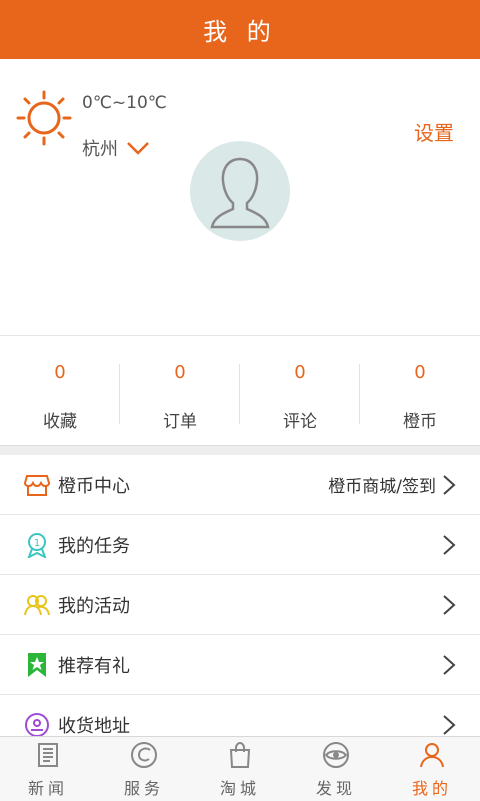 This screenshot has width=480, height=801. What do you see at coordinates (48, 769) in the screenshot?
I see `tab-news: 新闻` at bounding box center [48, 769].